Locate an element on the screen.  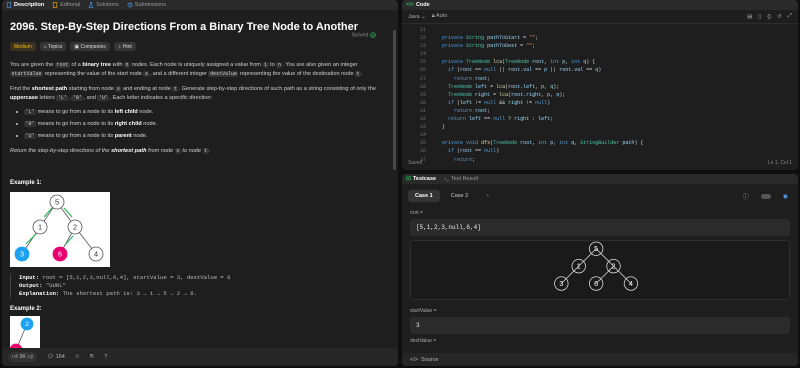
tab-testcase: ☑ Testcase is located at coordinates (421, 179).